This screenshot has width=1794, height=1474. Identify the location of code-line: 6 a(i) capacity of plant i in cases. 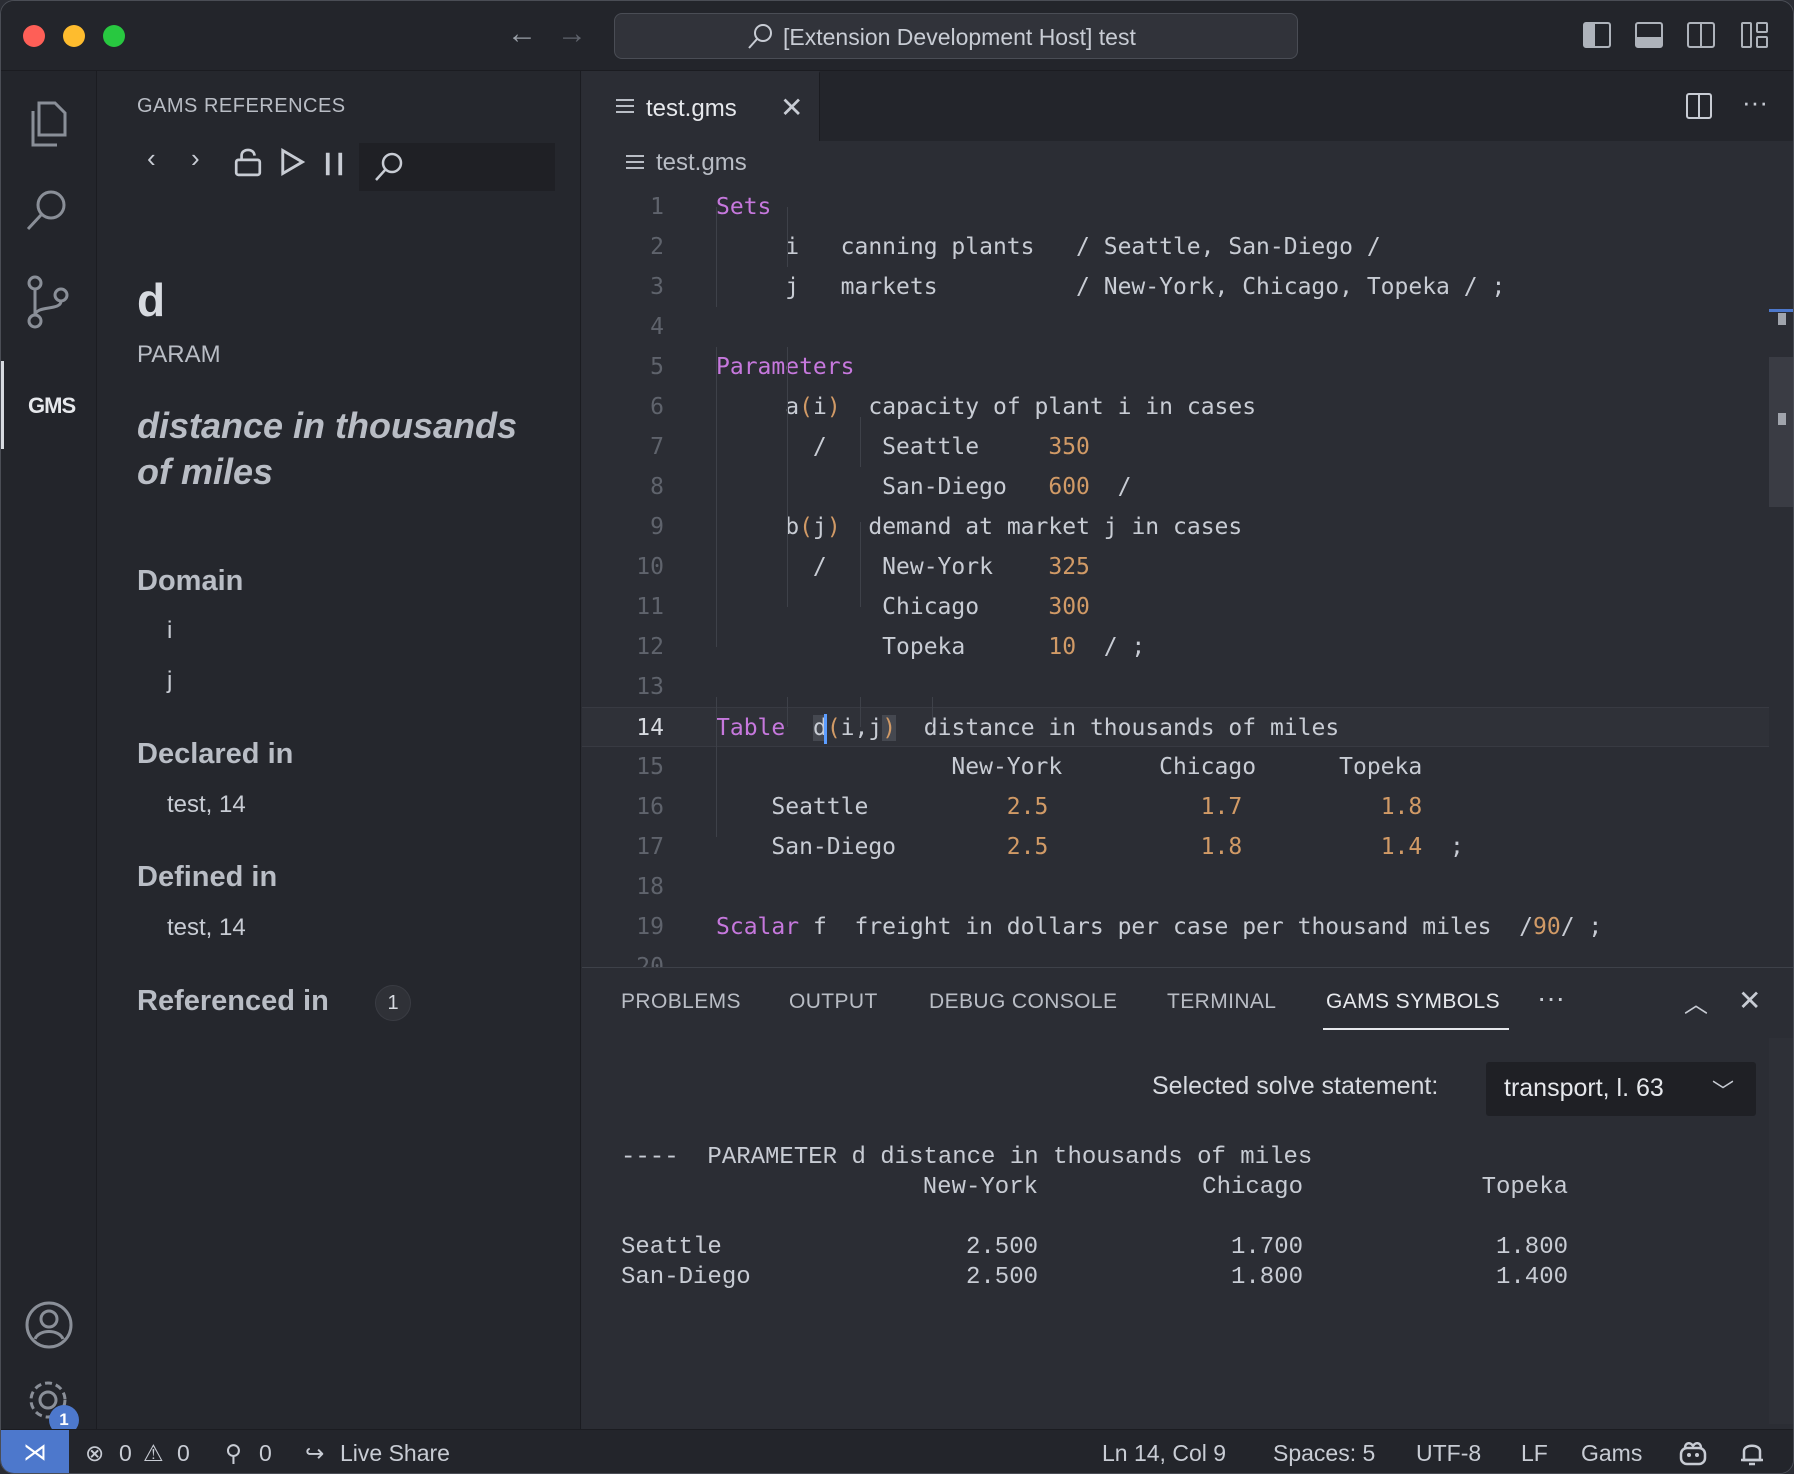
(1177, 407).